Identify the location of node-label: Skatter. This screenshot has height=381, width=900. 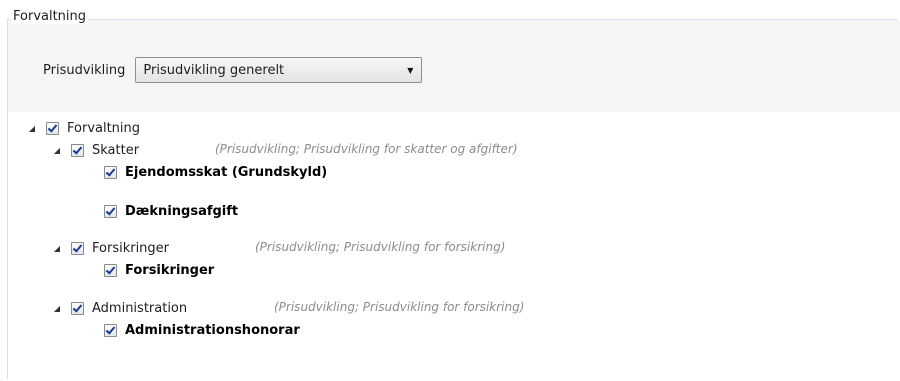
(116, 150).